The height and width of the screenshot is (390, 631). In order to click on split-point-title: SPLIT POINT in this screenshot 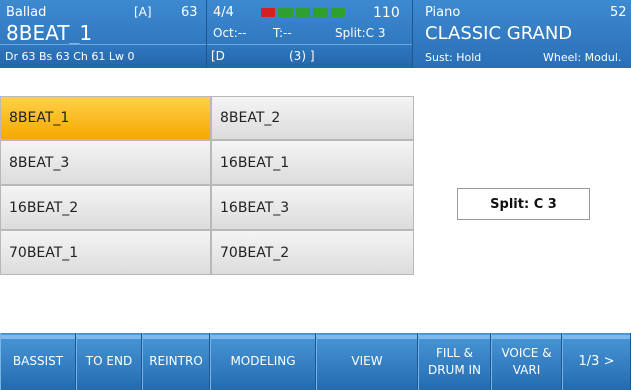, I will do `click(522, 98)`.